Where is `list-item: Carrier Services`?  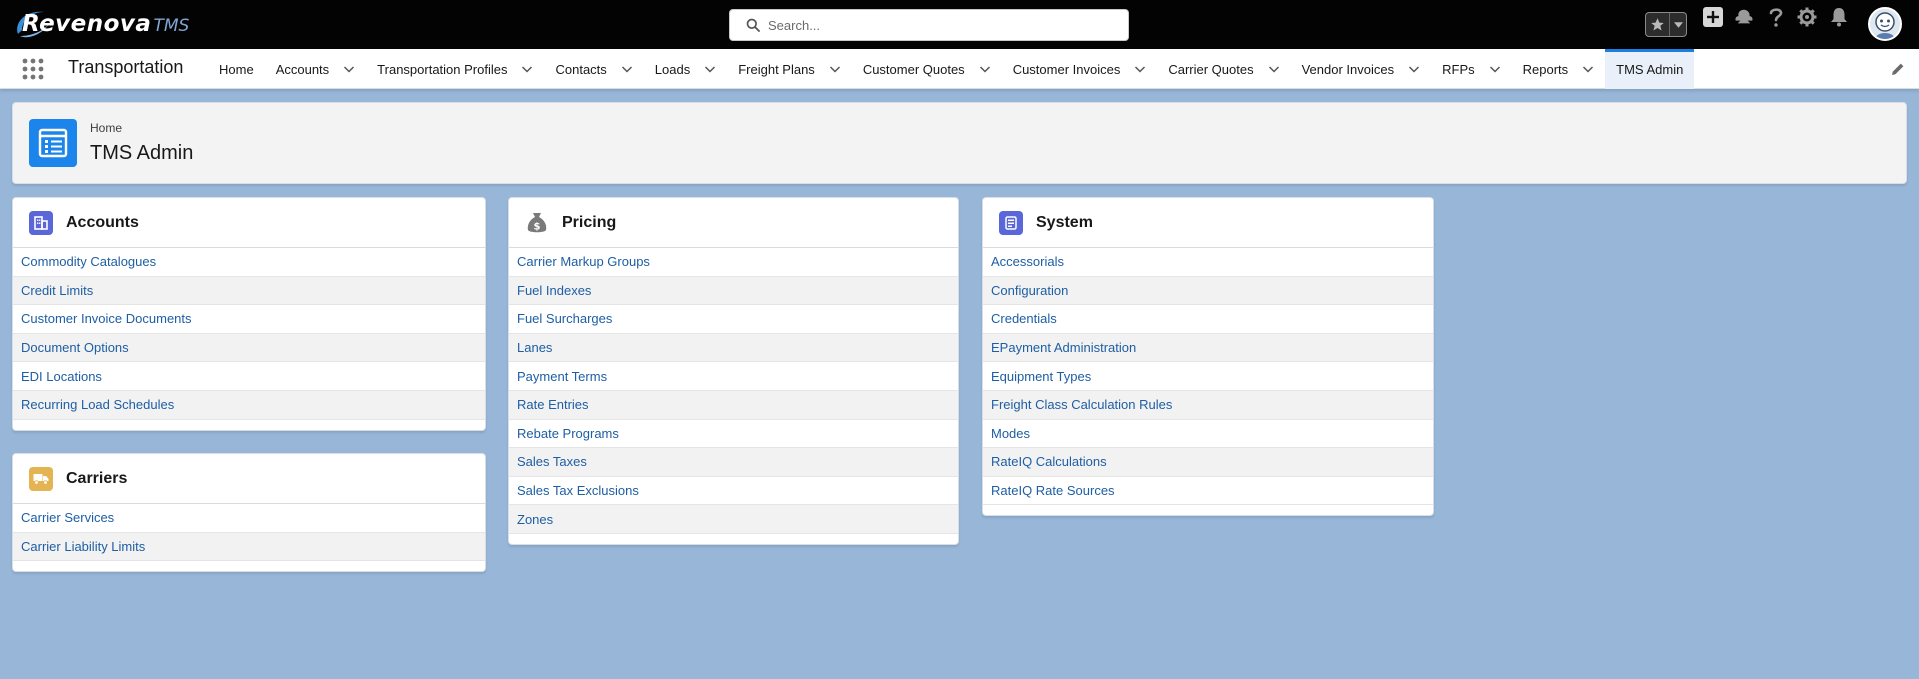
list-item: Carrier Services is located at coordinates (249, 518).